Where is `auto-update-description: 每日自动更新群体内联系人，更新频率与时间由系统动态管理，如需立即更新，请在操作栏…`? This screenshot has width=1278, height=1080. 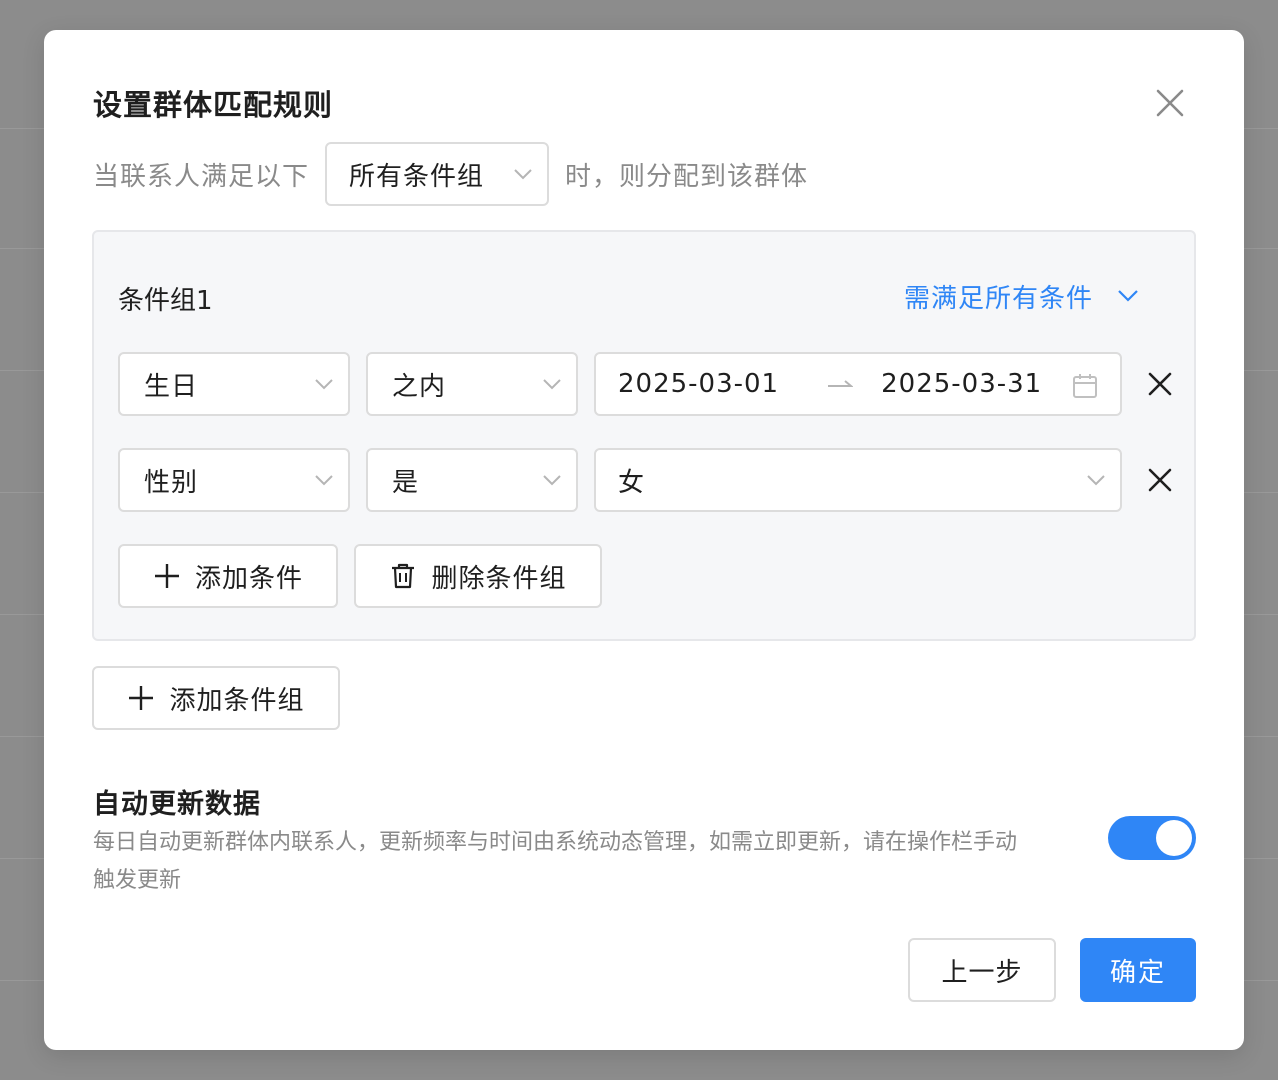 auto-update-description: 每日自动更新群体内联系人，更新频率与时间由系统动态管理，如需立即更新，请在操作栏… is located at coordinates (555, 861).